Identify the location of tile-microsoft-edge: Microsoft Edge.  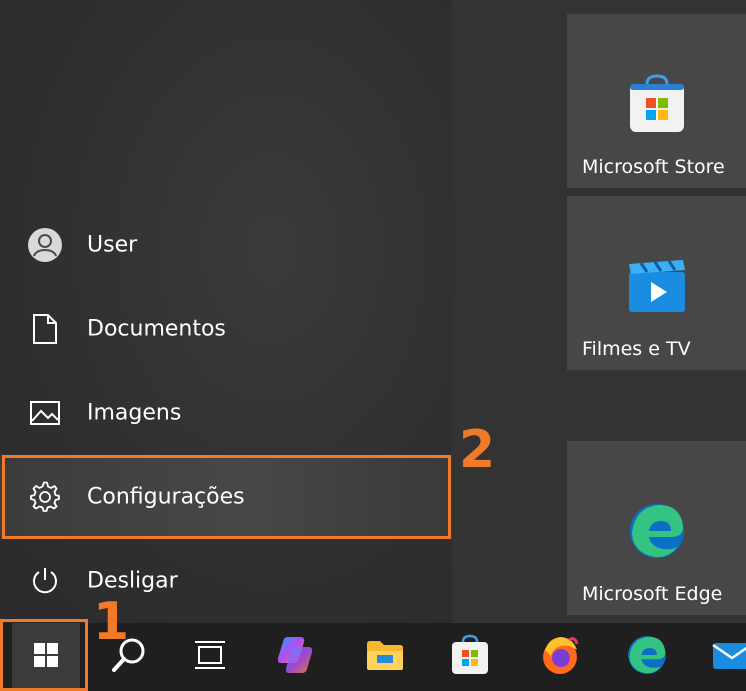
(656, 528).